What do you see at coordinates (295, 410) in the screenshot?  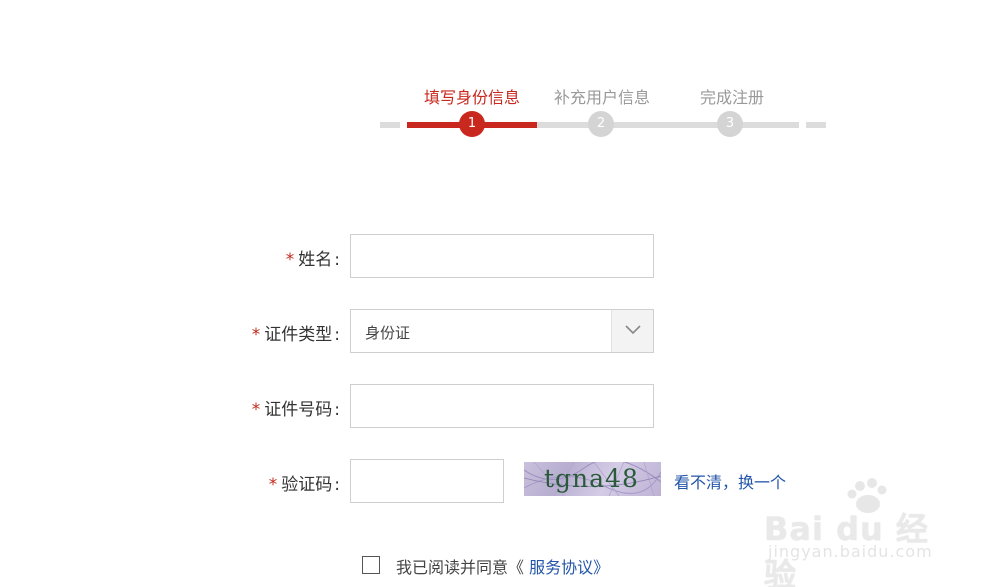 I see `id-number-label: * 证件号码:` at bounding box center [295, 410].